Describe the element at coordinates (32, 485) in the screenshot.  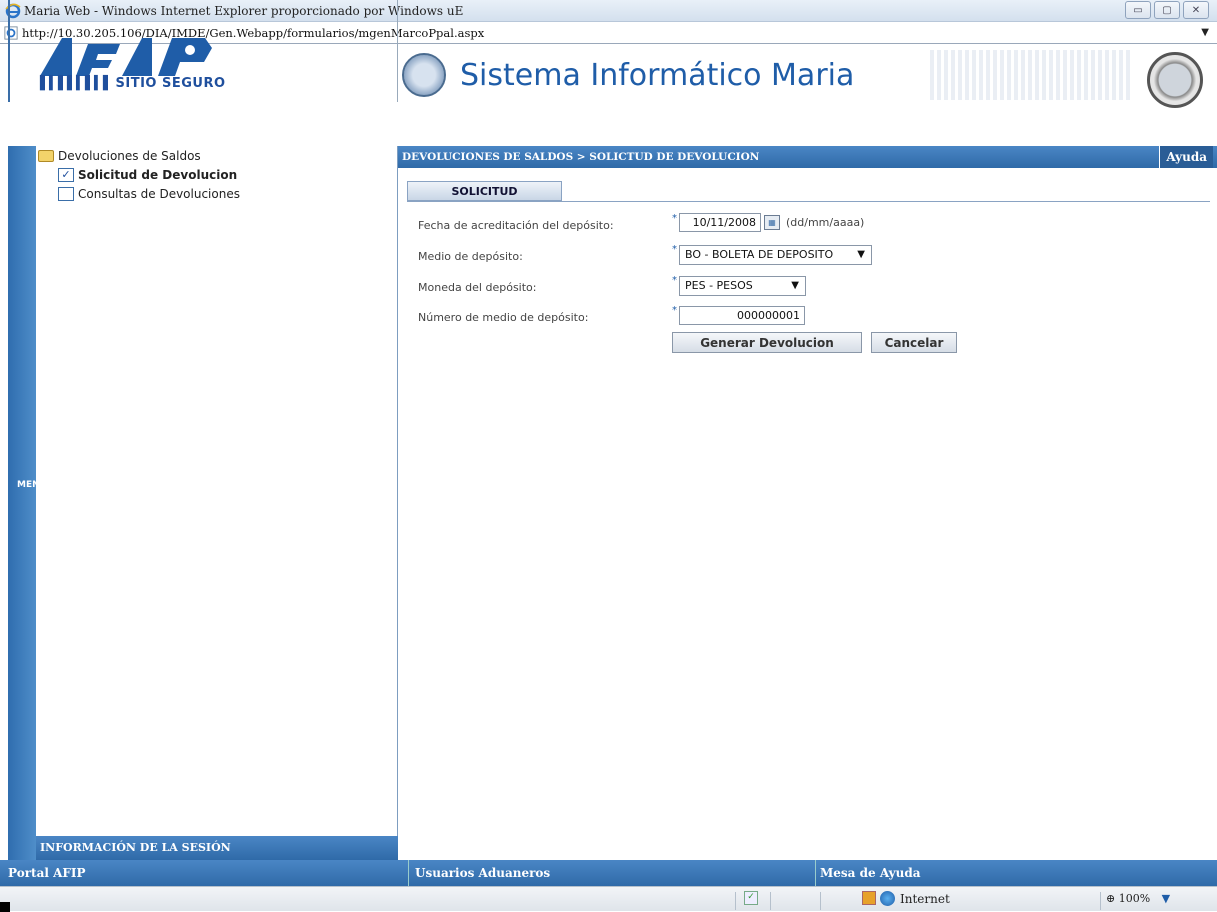
I see `menu-label: MENU` at that location.